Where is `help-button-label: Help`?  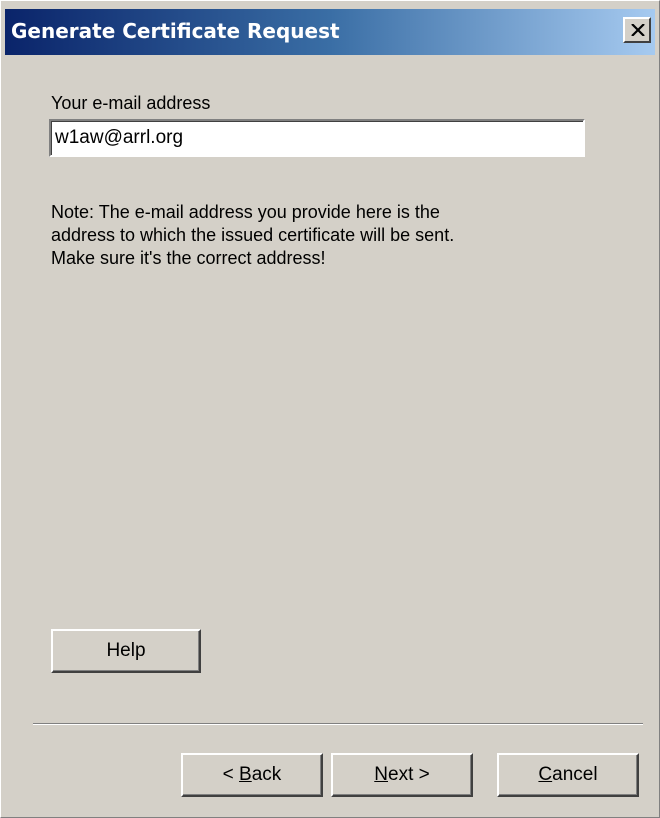 help-button-label: Help is located at coordinates (126, 650).